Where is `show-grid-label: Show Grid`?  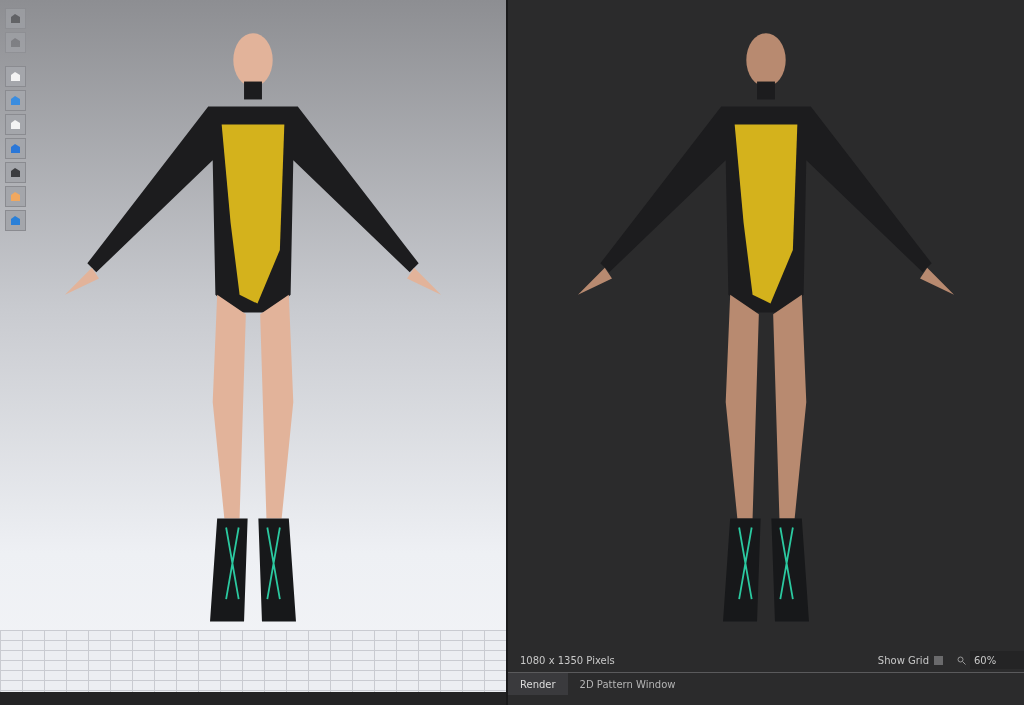 show-grid-label: Show Grid is located at coordinates (903, 660).